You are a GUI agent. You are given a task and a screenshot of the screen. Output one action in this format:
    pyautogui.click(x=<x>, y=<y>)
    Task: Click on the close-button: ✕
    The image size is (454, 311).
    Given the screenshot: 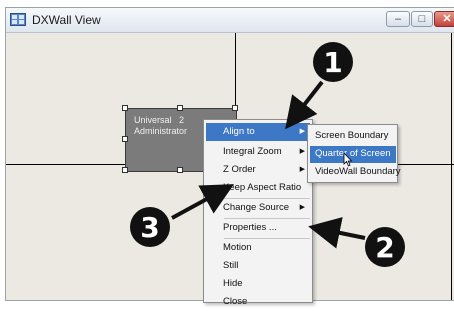 What is the action you would take?
    pyautogui.click(x=444, y=19)
    